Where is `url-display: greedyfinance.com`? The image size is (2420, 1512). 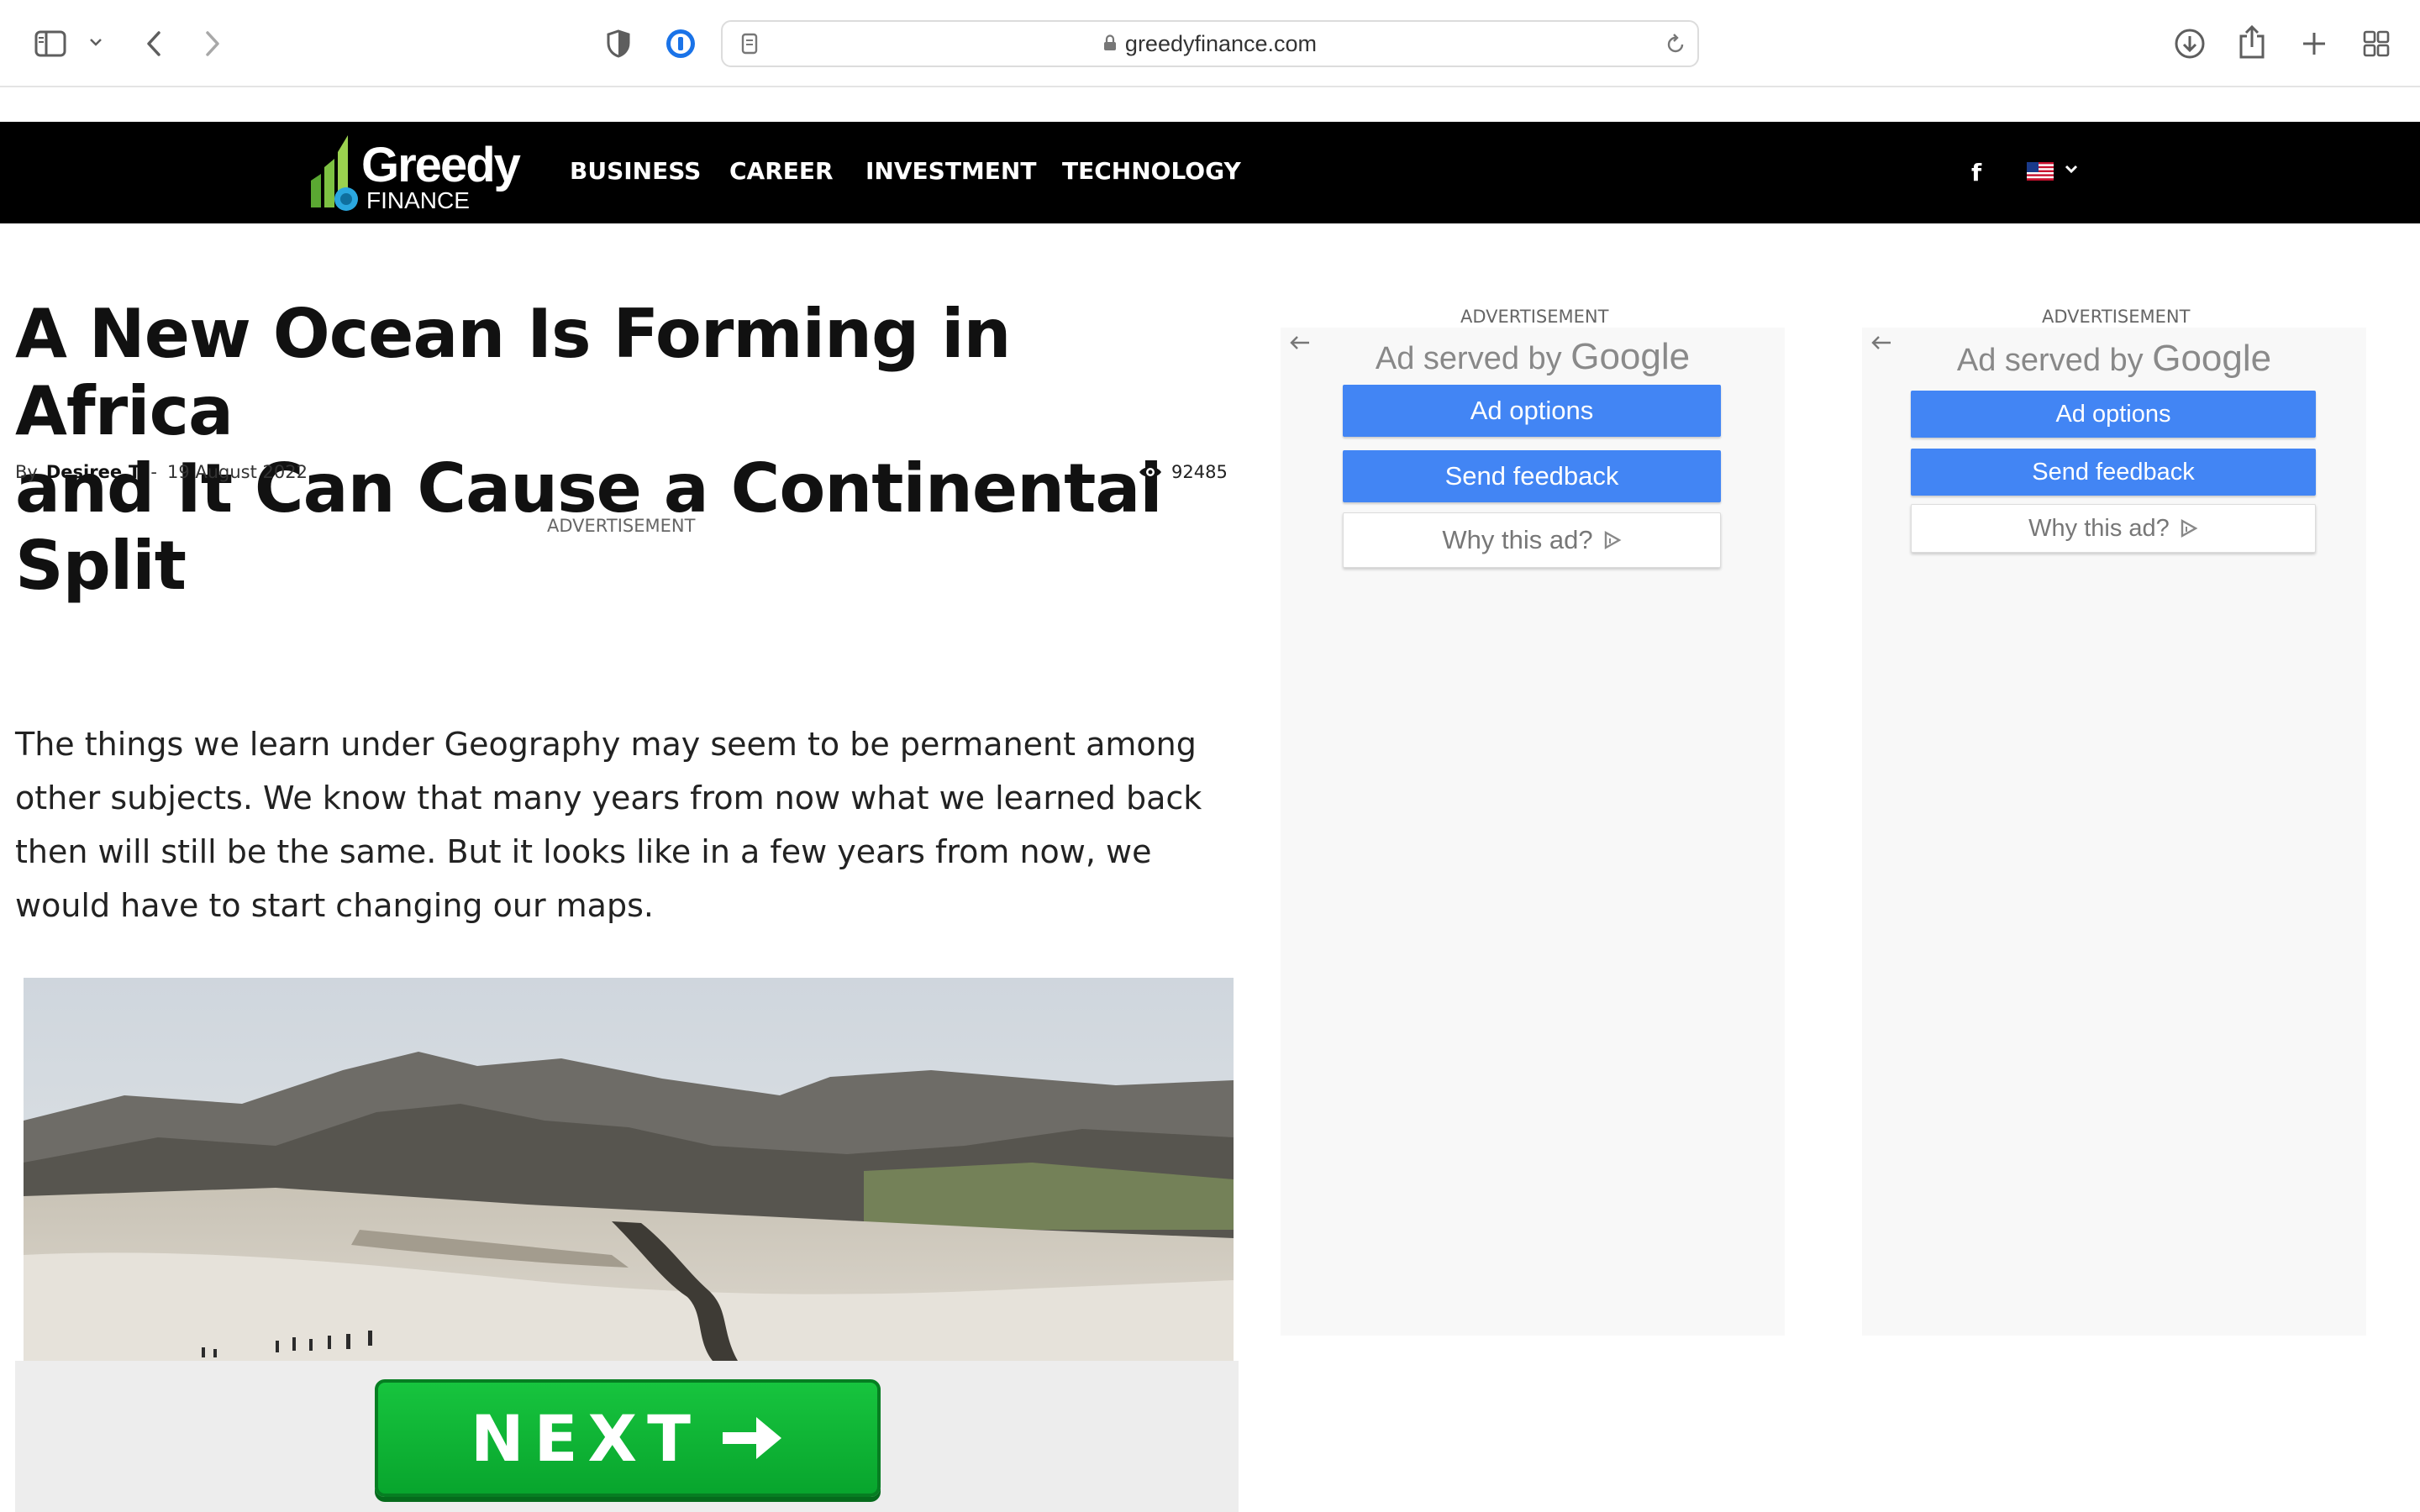
url-display: greedyfinance.com is located at coordinates (1210, 44).